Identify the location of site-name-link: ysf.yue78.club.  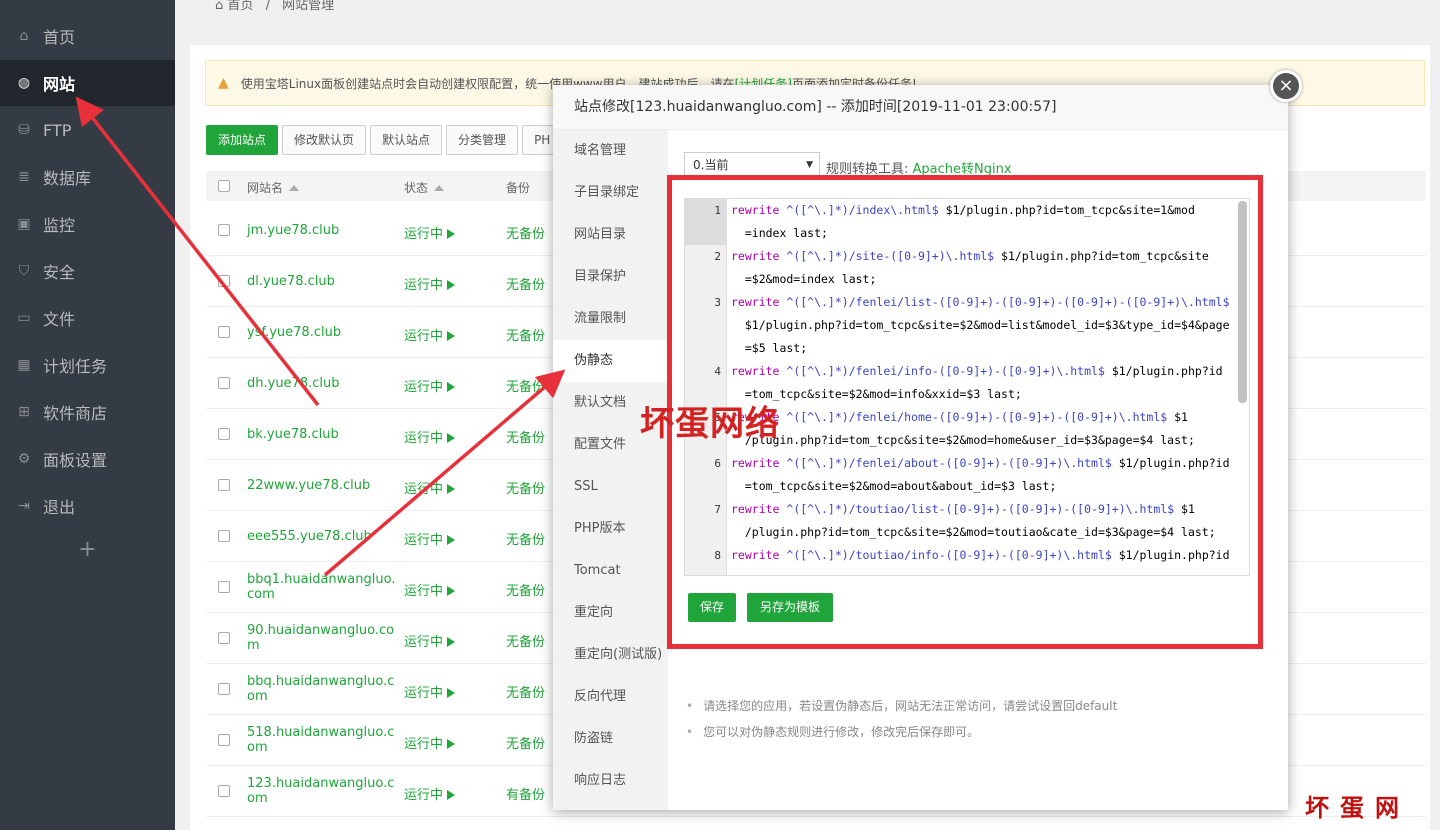
(322, 332).